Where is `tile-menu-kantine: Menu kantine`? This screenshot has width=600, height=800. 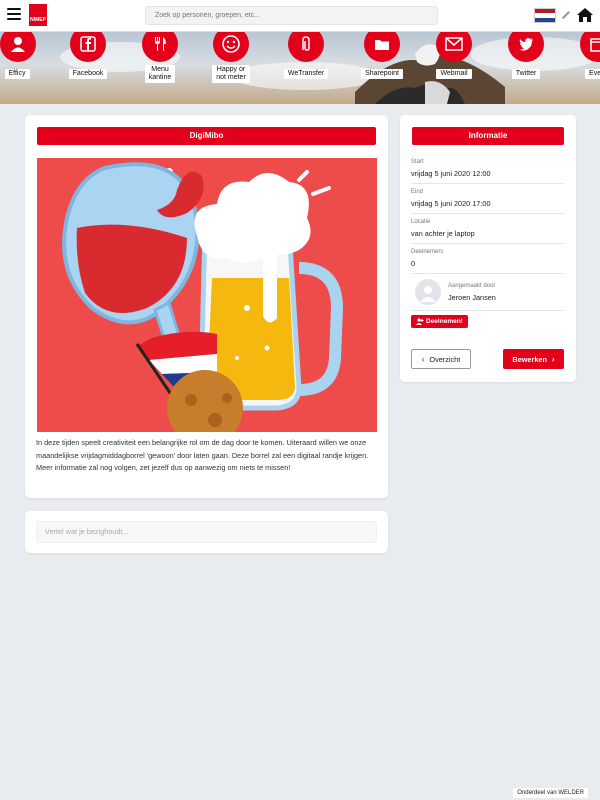
tile-menu-kantine: Menu kantine is located at coordinates (160, 58).